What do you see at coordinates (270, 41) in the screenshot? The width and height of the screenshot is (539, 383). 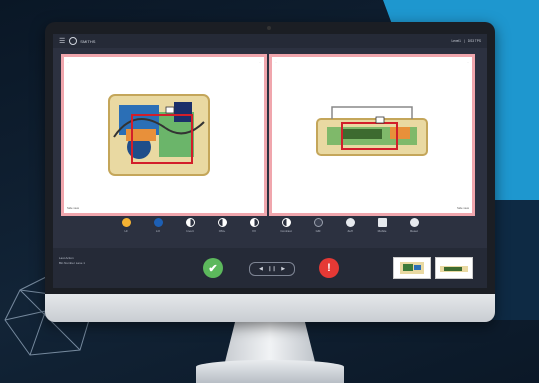 I see `top-bar: ☰ SMITHS Level1 | DS3 TPS` at bounding box center [270, 41].